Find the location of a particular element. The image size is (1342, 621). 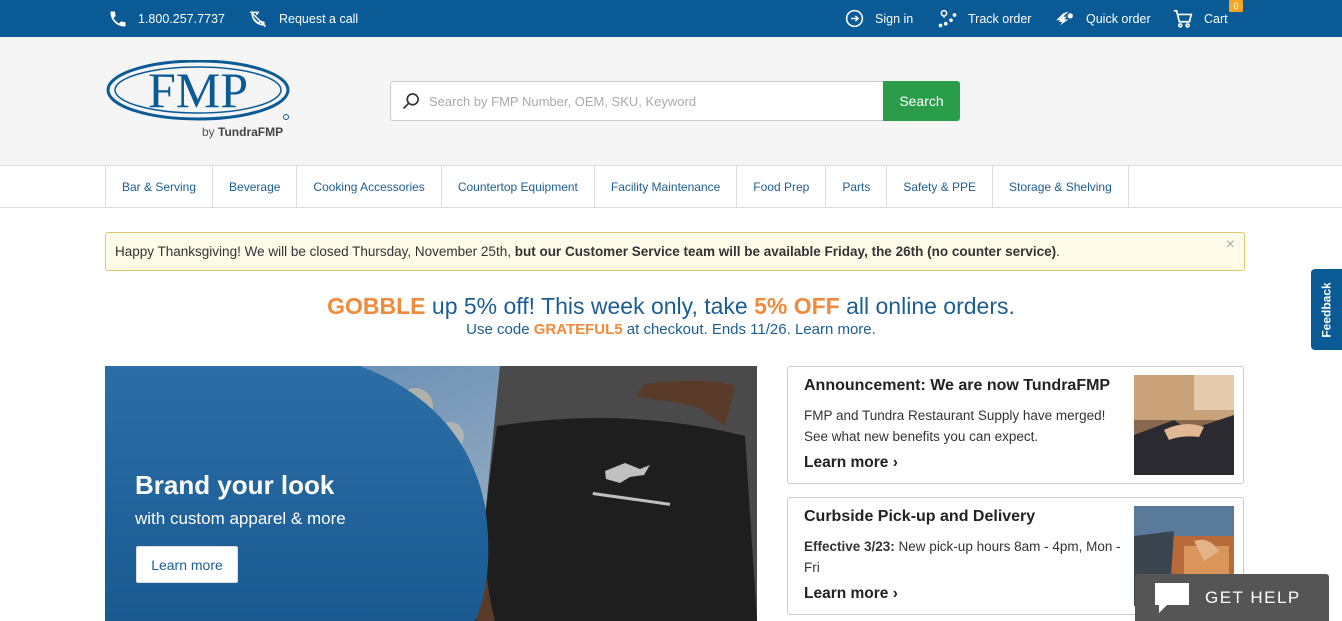

sign-in-label: Sign in is located at coordinates (894, 18).